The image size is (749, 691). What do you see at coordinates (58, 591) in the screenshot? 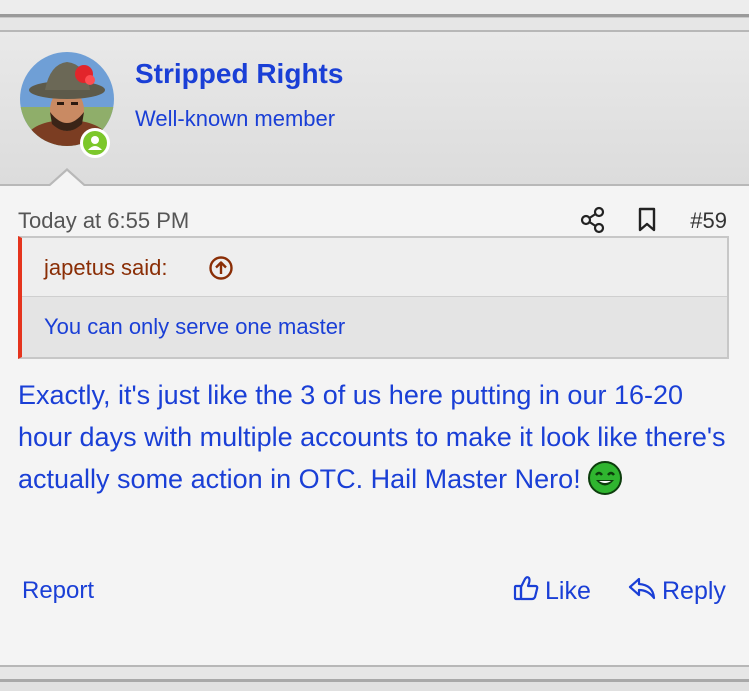
I see `report-link: Report` at bounding box center [58, 591].